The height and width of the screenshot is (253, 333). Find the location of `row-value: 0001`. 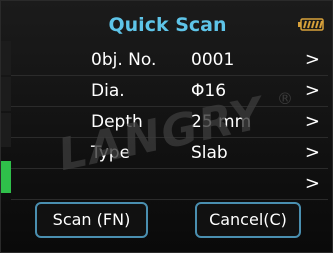

row-value: 0001 is located at coordinates (213, 60).